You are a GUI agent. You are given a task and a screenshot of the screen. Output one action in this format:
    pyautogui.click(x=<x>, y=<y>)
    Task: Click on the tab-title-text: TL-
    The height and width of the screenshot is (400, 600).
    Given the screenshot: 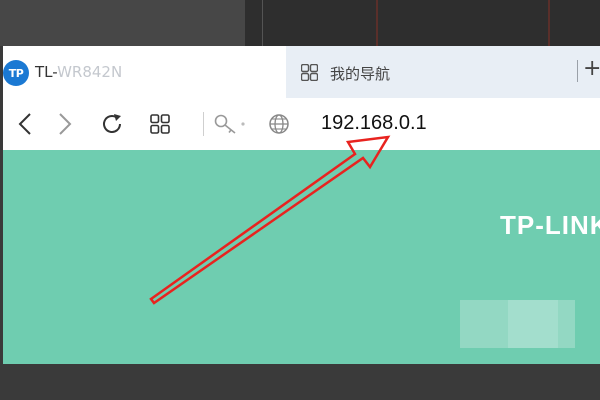 What is the action you would take?
    pyautogui.click(x=46, y=72)
    